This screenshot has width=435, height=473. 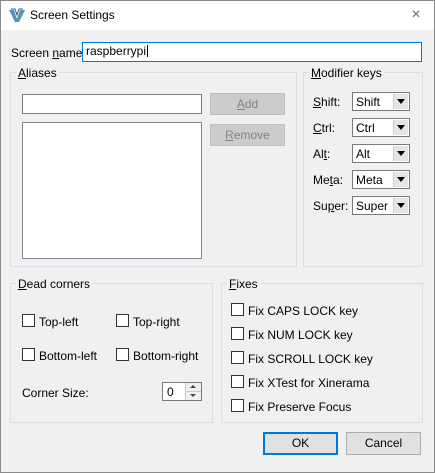 I want to click on fix-num-lock-checkbox, so click(x=237, y=333).